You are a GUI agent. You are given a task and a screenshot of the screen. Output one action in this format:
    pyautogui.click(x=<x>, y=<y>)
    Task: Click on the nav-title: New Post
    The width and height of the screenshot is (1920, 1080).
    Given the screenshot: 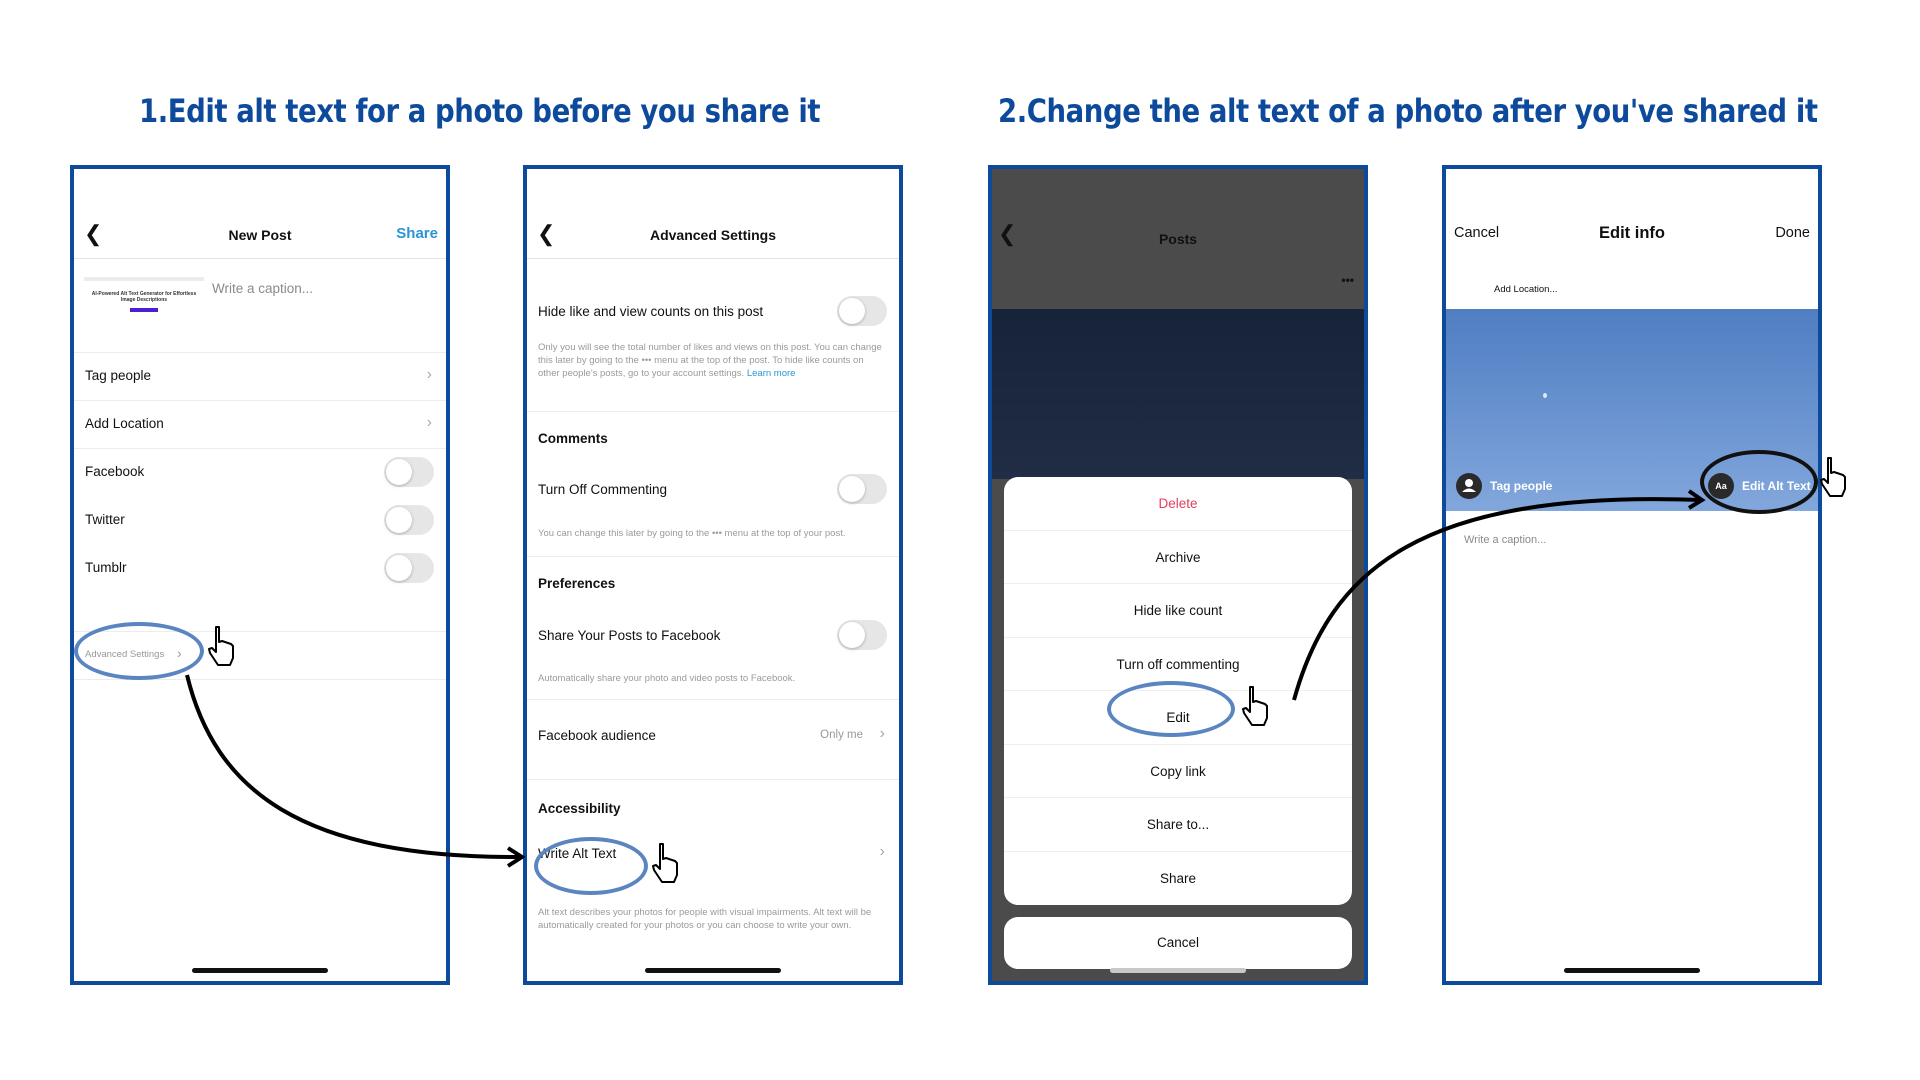 What is the action you would take?
    pyautogui.click(x=260, y=235)
    